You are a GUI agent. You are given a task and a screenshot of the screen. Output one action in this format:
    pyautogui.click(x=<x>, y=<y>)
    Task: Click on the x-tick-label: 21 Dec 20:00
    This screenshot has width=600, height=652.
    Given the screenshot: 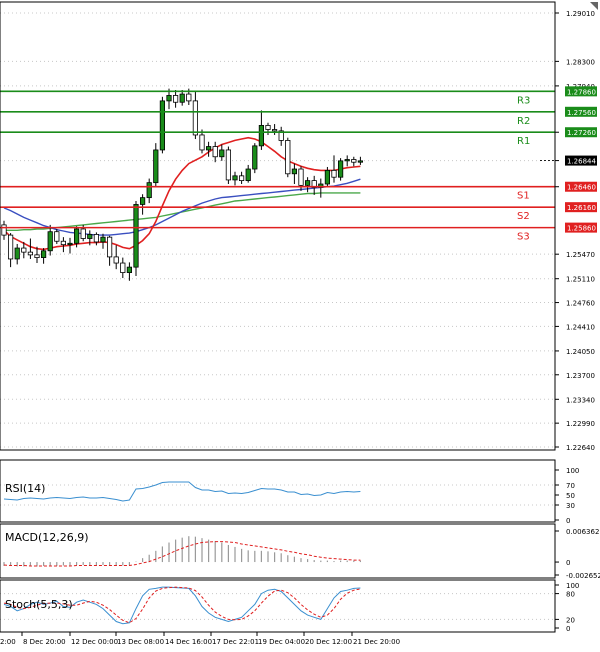 What is the action you would take?
    pyautogui.click(x=376, y=642)
    